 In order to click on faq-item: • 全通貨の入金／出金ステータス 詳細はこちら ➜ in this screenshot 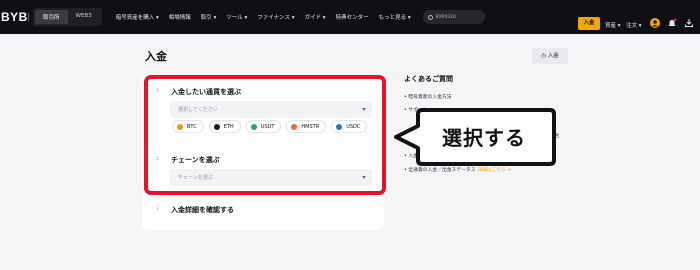, I will do `click(457, 169)`.